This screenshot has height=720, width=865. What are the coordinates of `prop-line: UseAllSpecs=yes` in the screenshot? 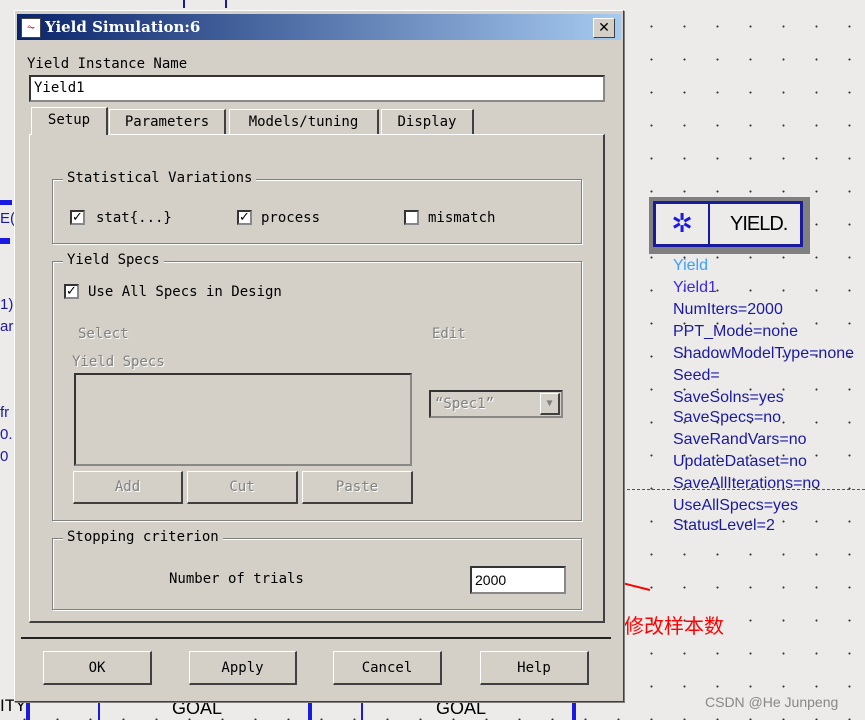 It's located at (735, 505).